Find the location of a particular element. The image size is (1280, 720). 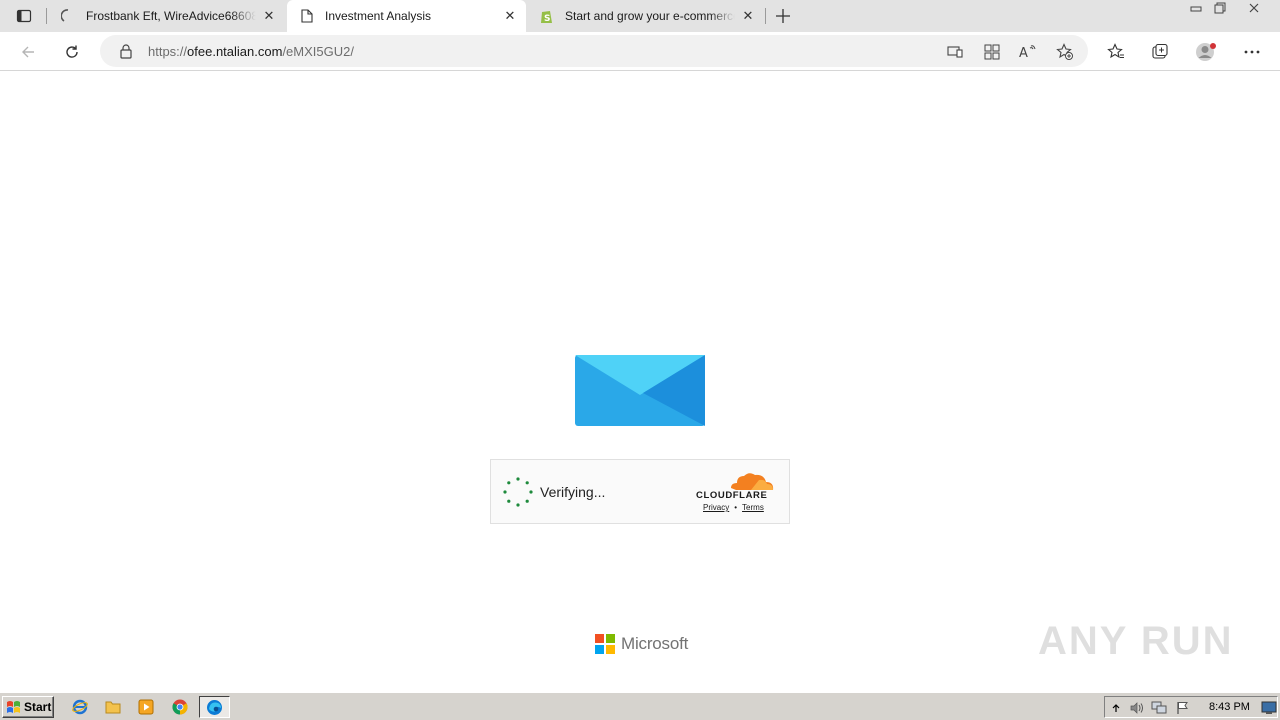

clock: 8:43 PM is located at coordinates (1229, 707).